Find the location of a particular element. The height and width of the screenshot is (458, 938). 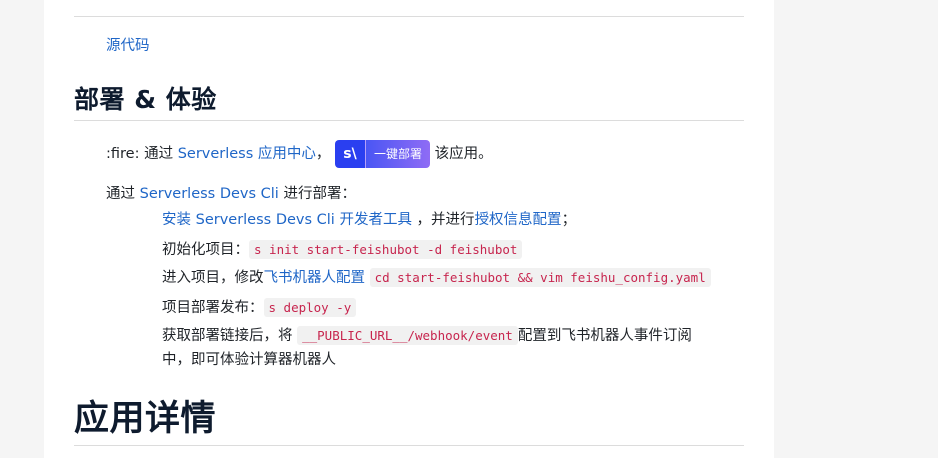

details-divider is located at coordinates (409, 445).